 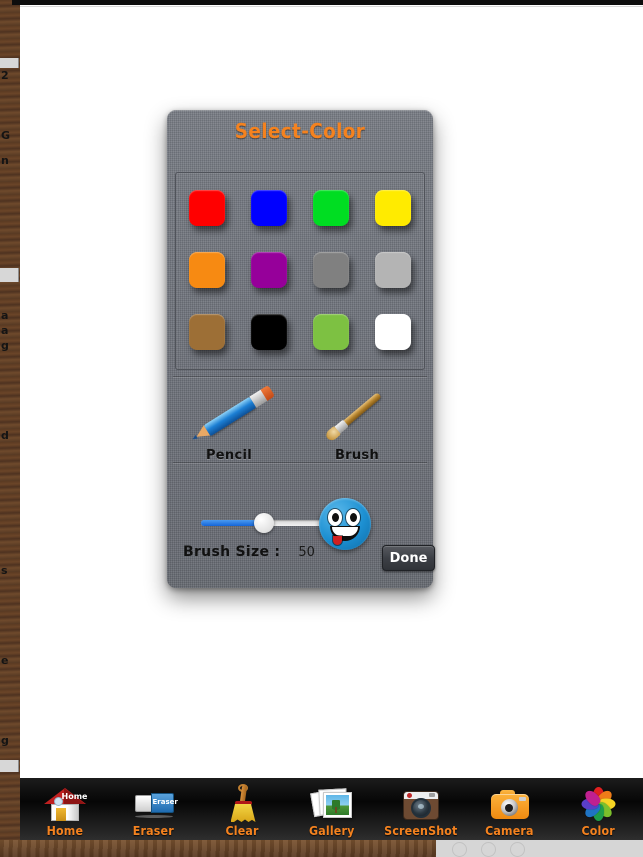 What do you see at coordinates (153, 831) in the screenshot?
I see `toolbar-label-eraser: Eraser` at bounding box center [153, 831].